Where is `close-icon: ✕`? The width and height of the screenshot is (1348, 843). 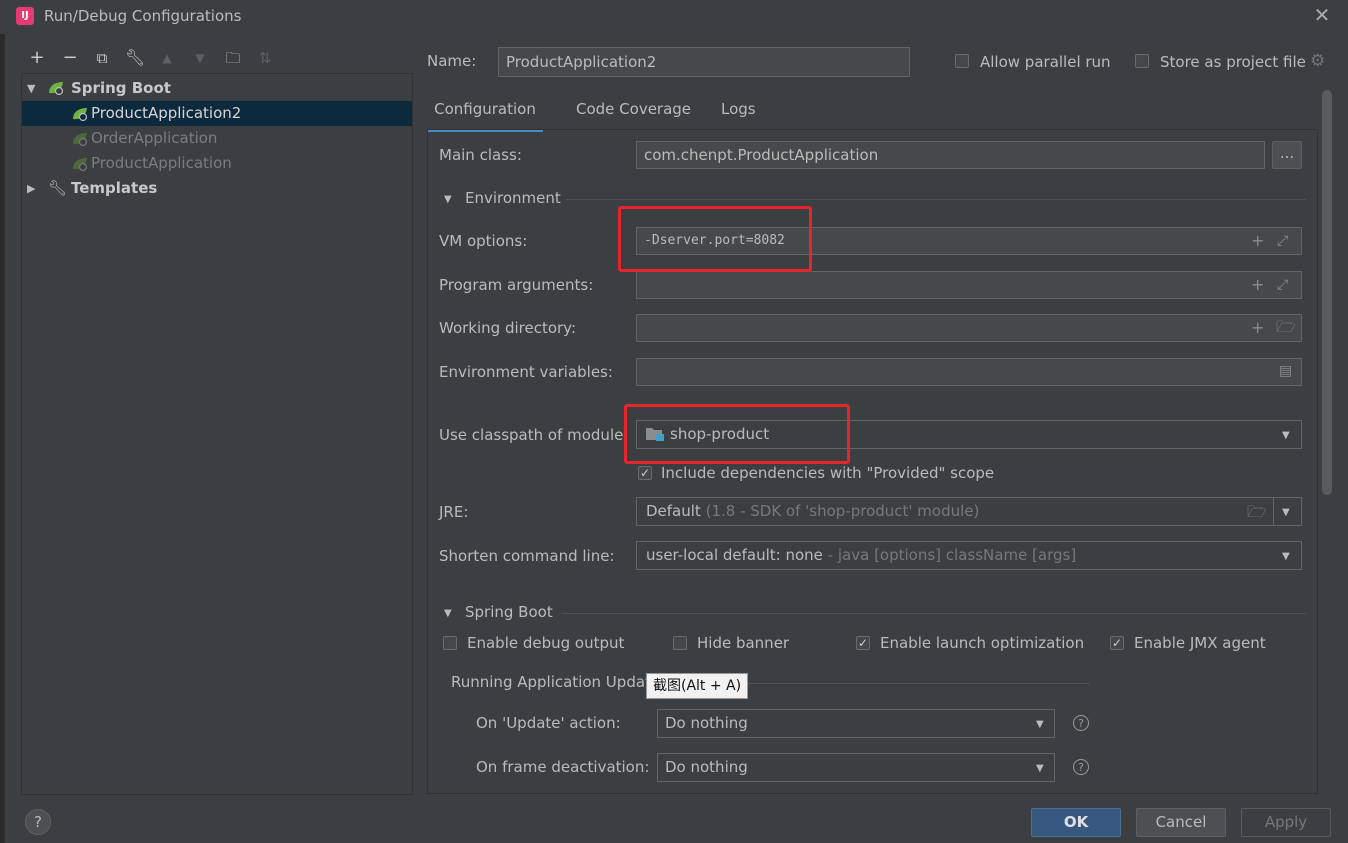 close-icon: ✕ is located at coordinates (1322, 15).